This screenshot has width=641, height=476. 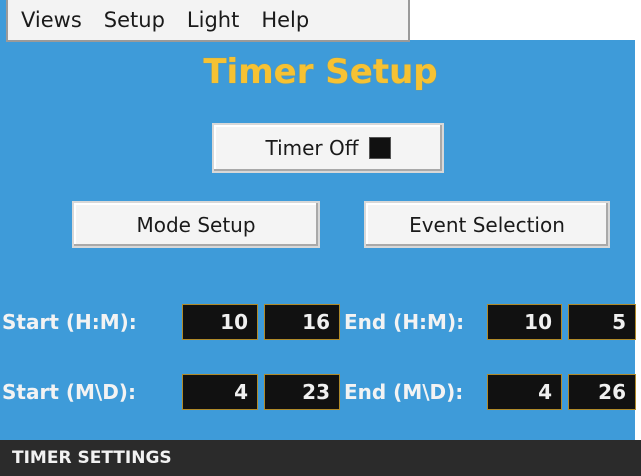 What do you see at coordinates (69, 392) in the screenshot?
I see `start-date-label: Start (M\D):` at bounding box center [69, 392].